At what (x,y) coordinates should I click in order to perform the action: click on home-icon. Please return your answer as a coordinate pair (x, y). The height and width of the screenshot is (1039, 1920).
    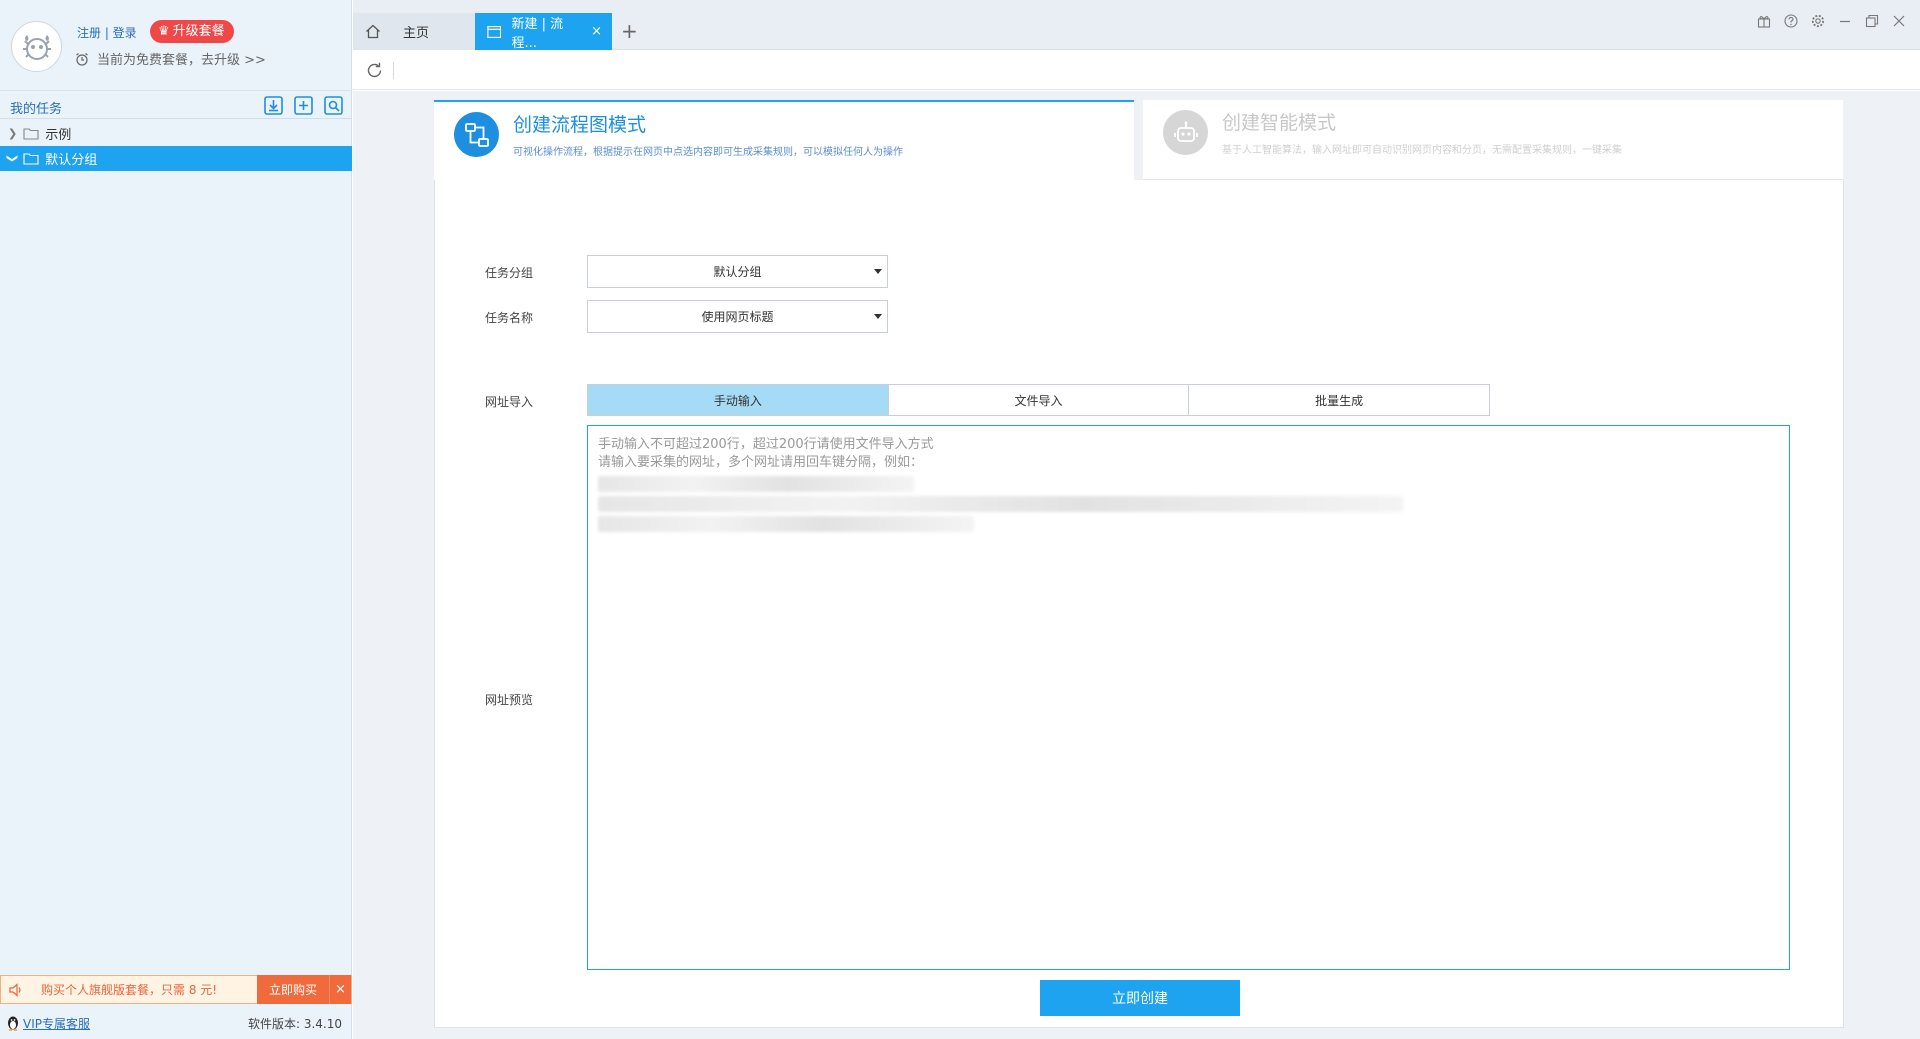
    Looking at the image, I should click on (373, 31).